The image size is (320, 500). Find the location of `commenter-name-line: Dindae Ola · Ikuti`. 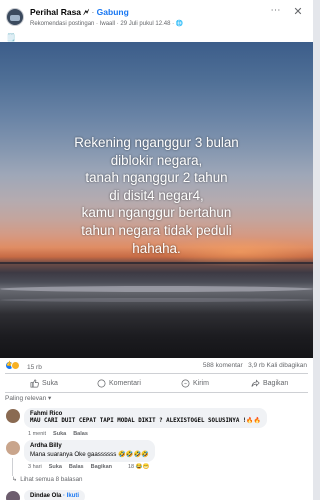

commenter-name-line: Dindae Ola · Ikuti is located at coordinates (54, 496).